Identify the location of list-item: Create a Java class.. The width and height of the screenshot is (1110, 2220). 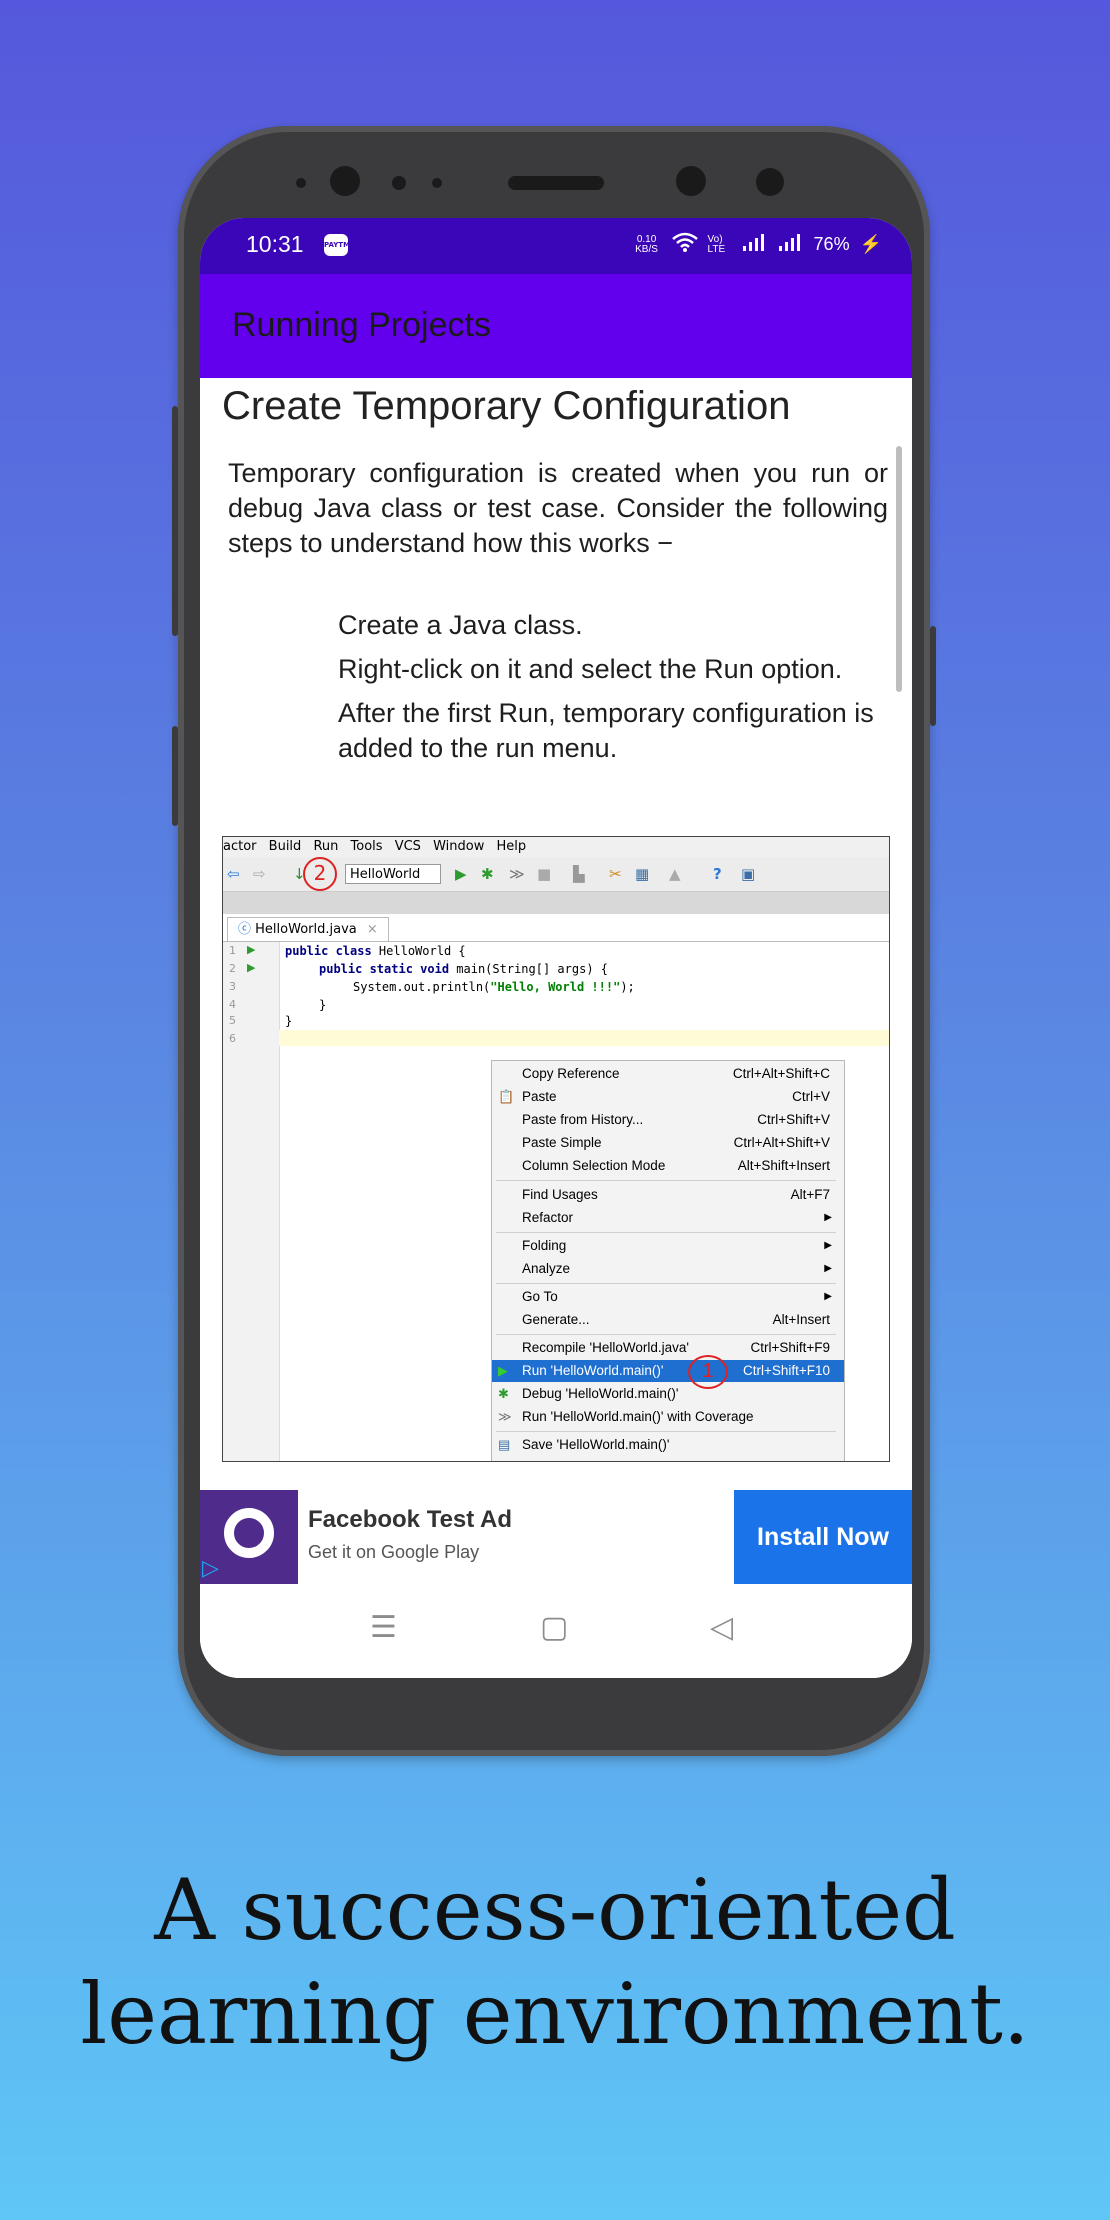
(460, 625).